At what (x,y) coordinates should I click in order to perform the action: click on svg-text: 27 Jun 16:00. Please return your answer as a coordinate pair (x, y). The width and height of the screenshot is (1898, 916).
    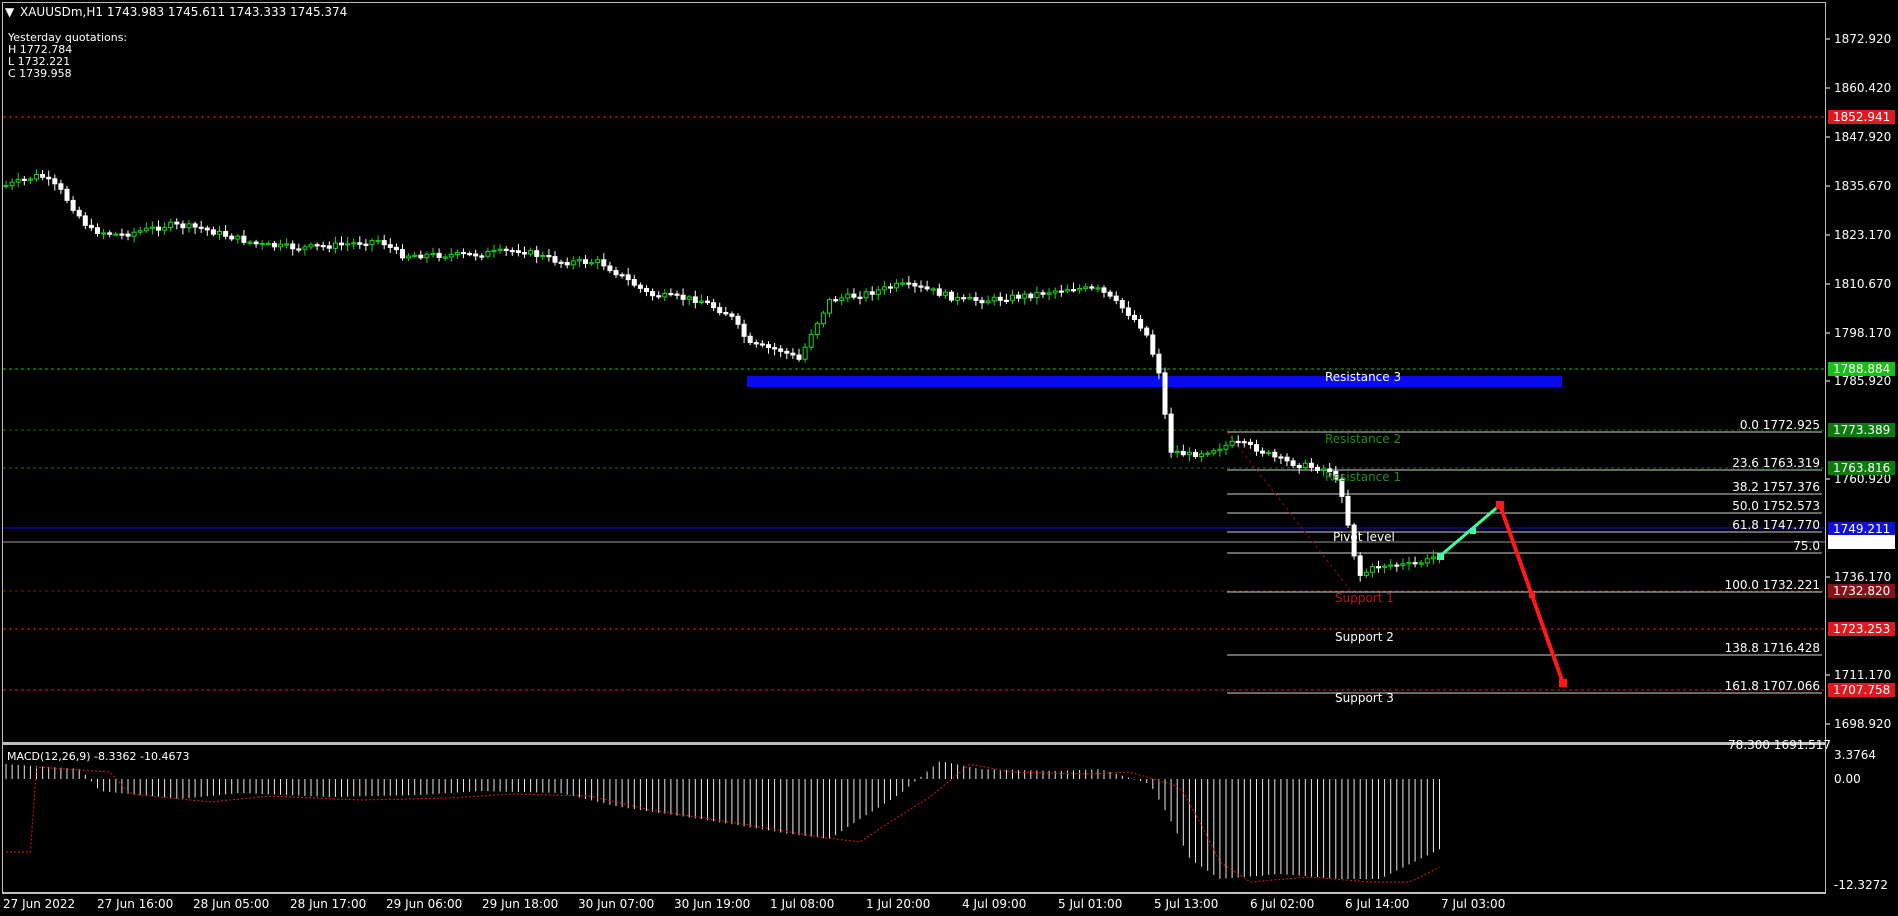
    Looking at the image, I should click on (135, 904).